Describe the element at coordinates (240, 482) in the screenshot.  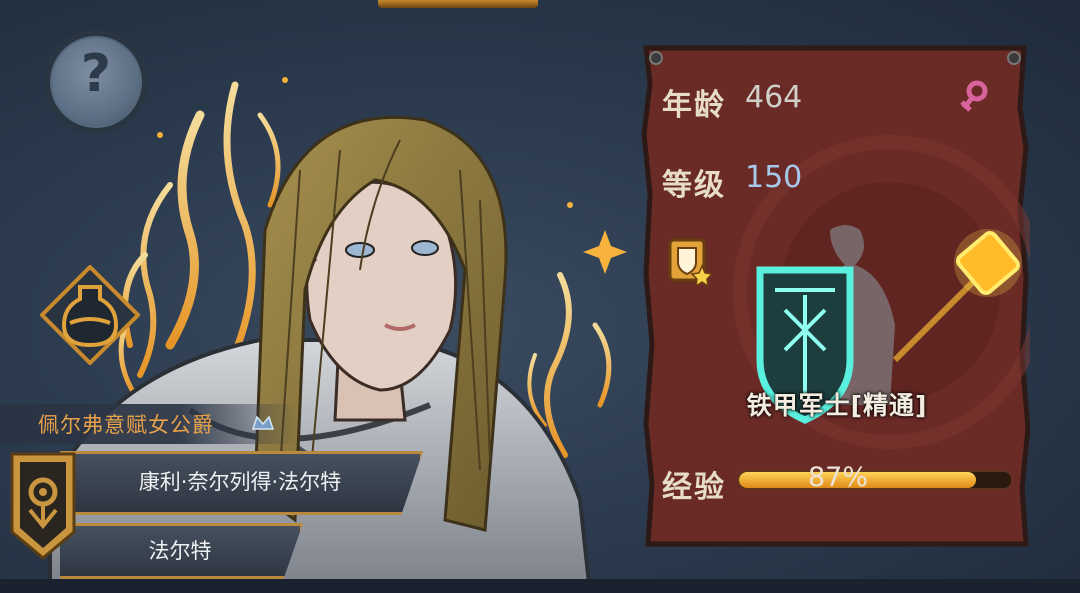
I see `character-full-name: 康利·奈尔列得·法尔特` at that location.